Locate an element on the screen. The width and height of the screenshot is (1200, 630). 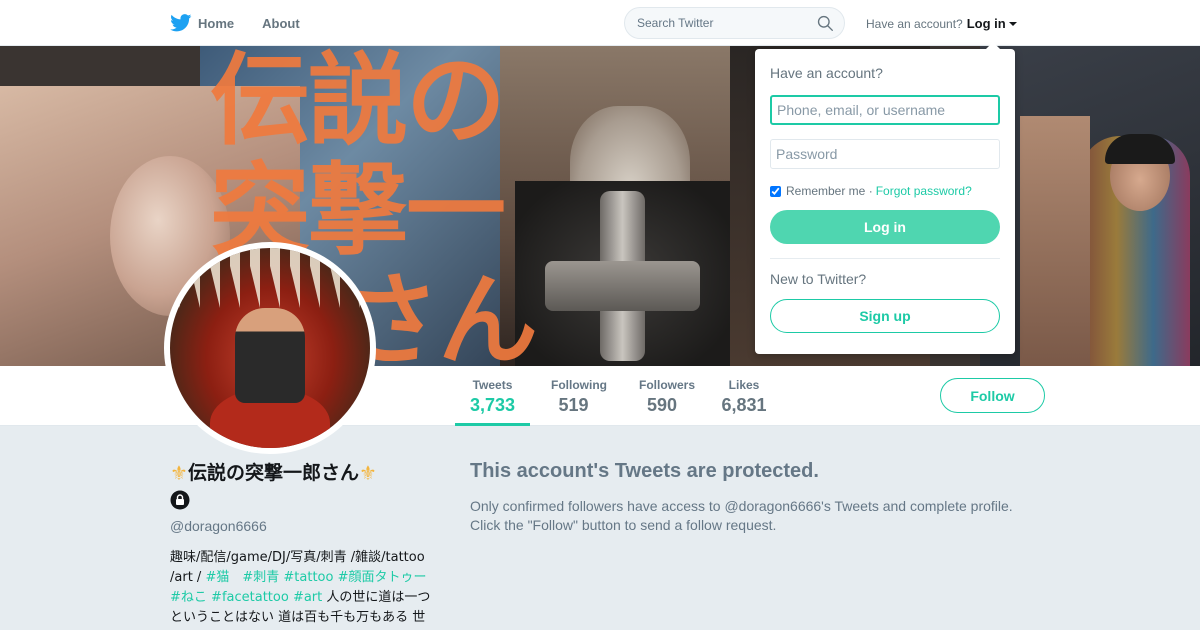
stat-likes: Likes 6,831 is located at coordinates (744, 396).